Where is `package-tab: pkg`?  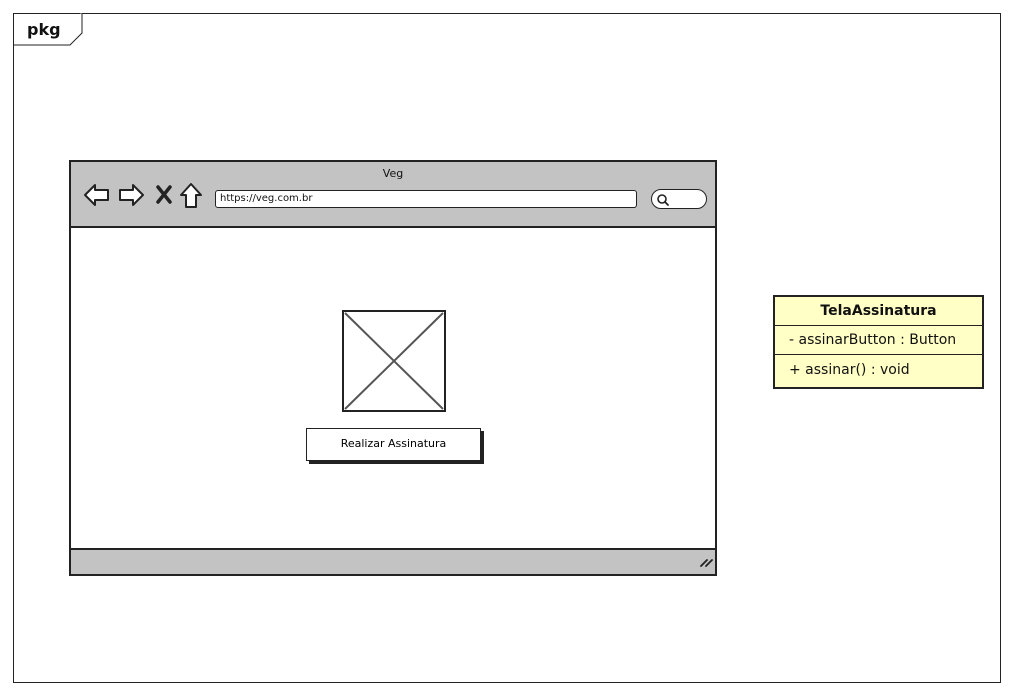 package-tab: pkg is located at coordinates (48, 29).